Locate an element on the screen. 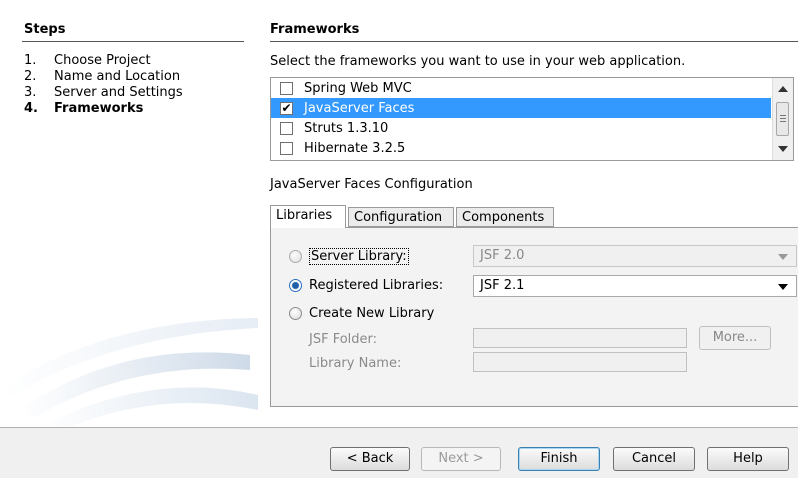  next-button: Next > is located at coordinates (461, 459).